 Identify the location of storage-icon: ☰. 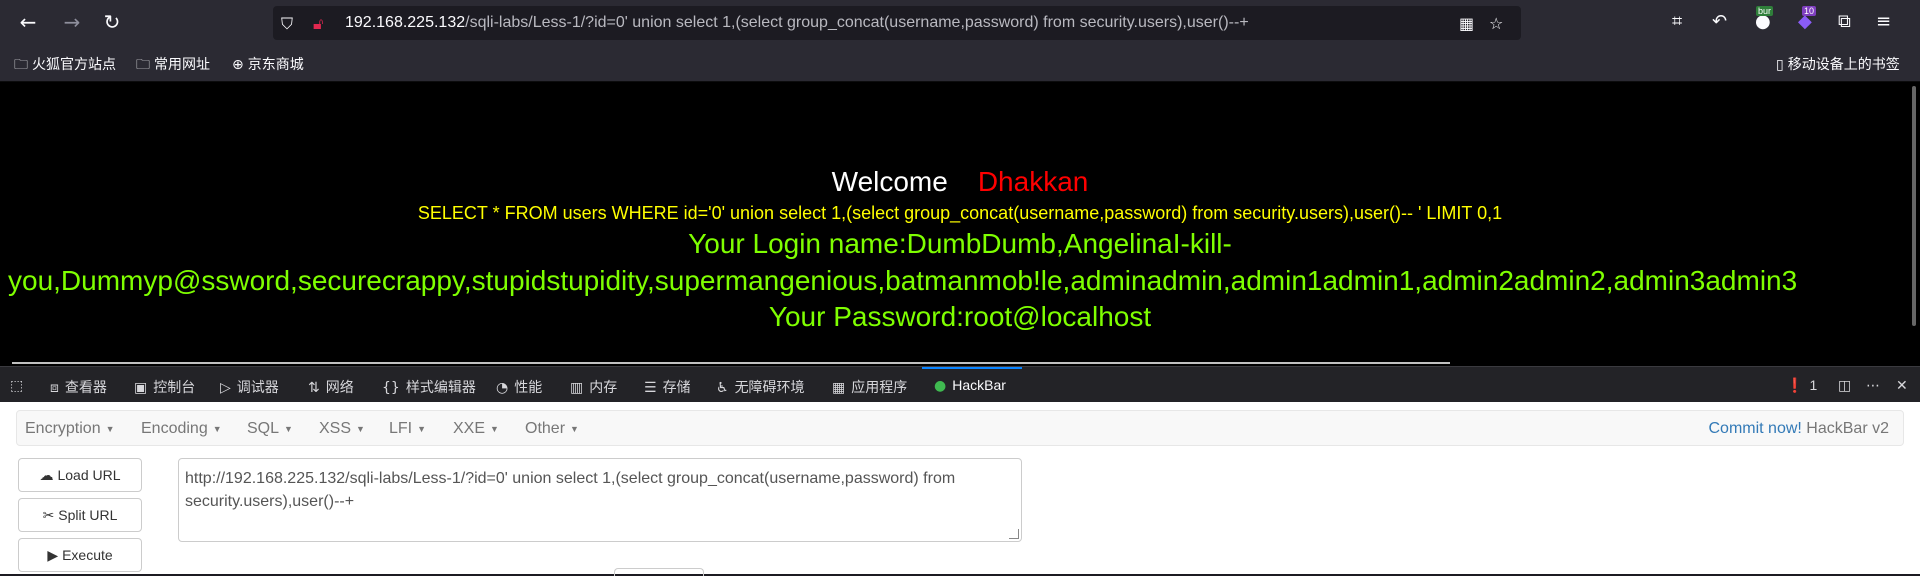
(650, 388).